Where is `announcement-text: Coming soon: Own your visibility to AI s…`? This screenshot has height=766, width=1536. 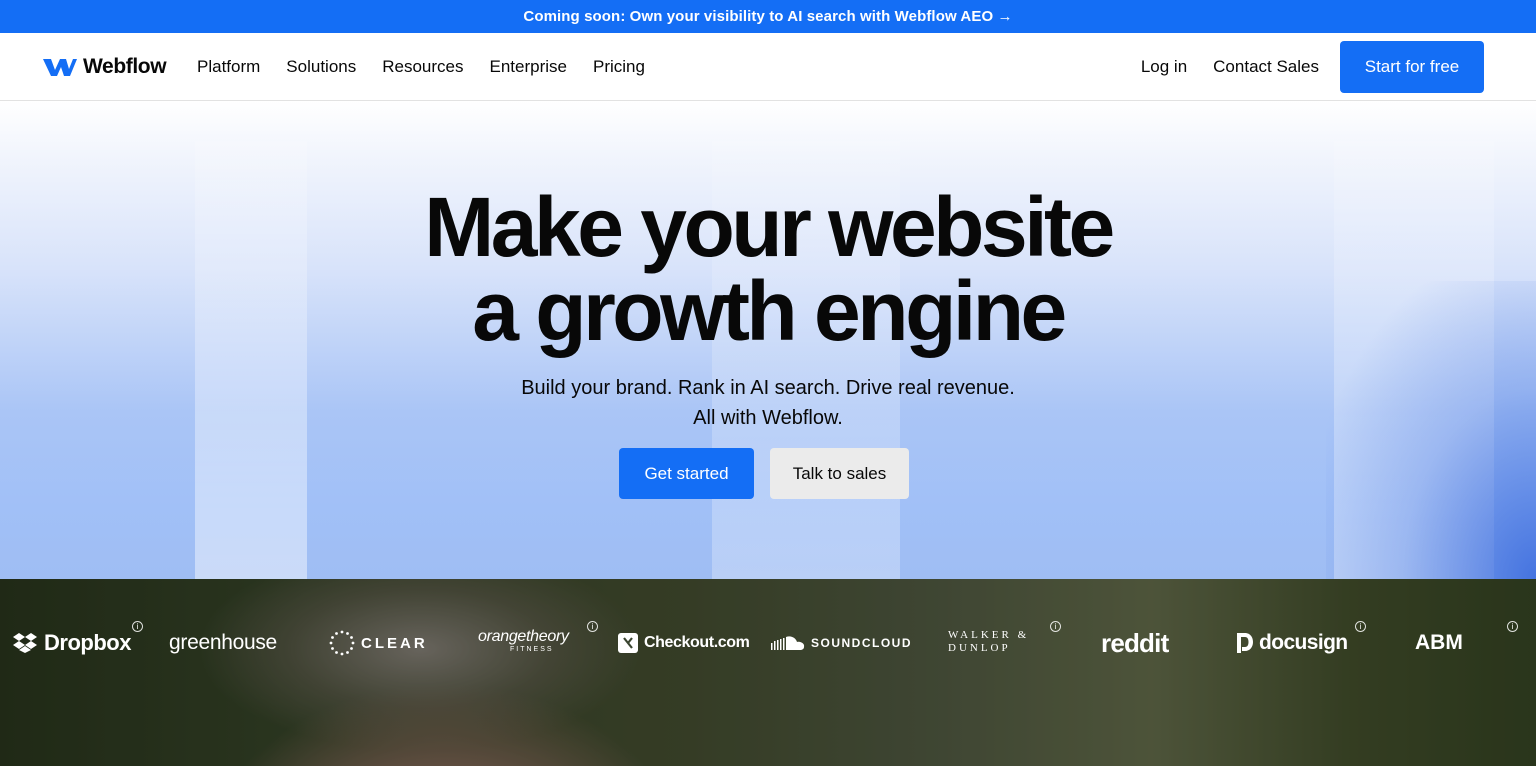
announcement-text: Coming soon: Own your visibility to AI s… is located at coordinates (767, 16).